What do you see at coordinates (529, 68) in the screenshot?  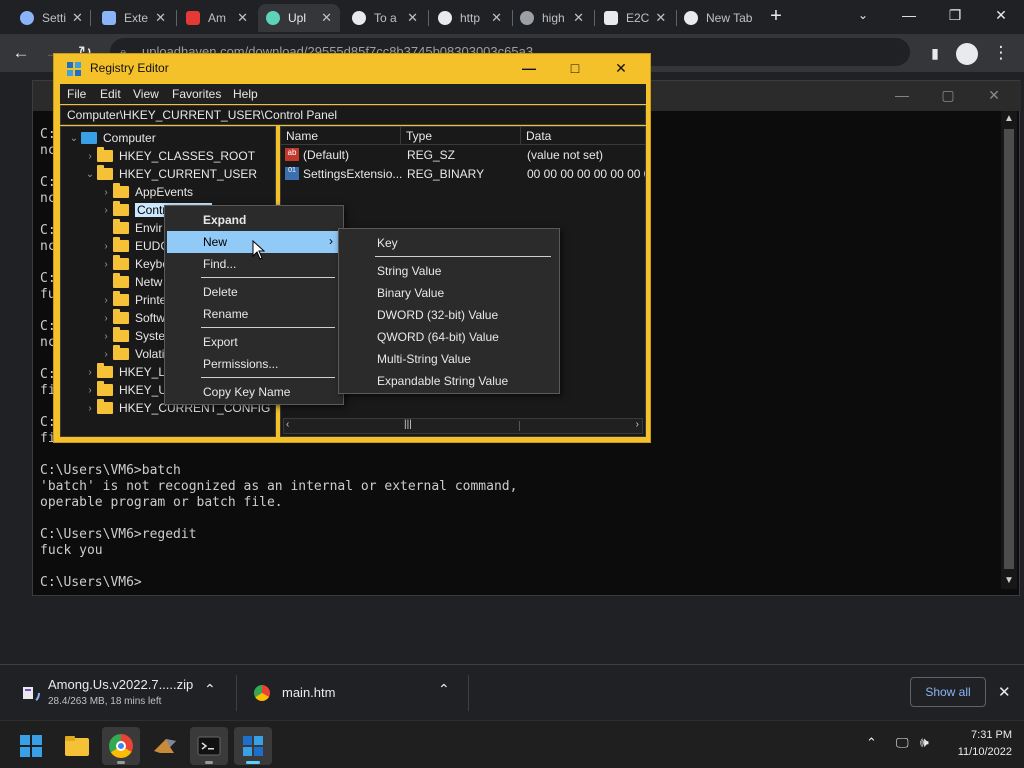 I see `regedit-minimize-button: —` at bounding box center [529, 68].